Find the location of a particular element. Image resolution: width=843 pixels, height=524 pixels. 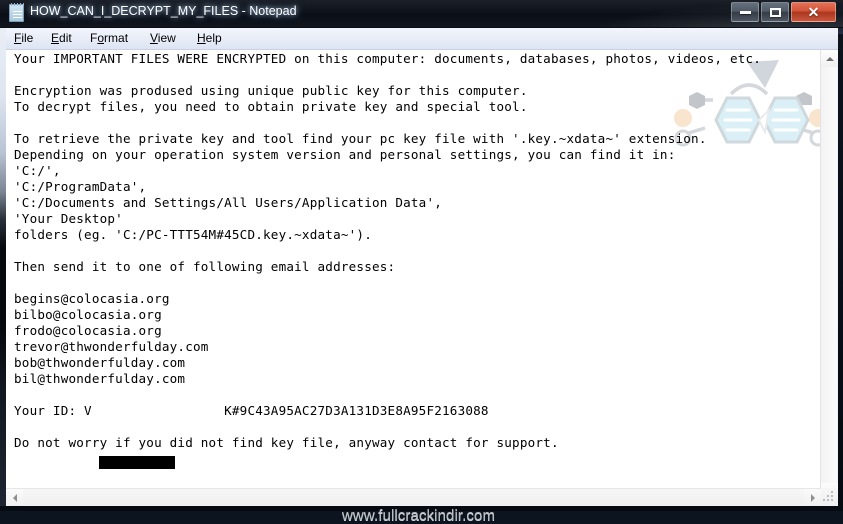

title-bar: HOW_CAN_I_DECRYPT_MY_FILES - Notepad ✕ is located at coordinates (421, 13).